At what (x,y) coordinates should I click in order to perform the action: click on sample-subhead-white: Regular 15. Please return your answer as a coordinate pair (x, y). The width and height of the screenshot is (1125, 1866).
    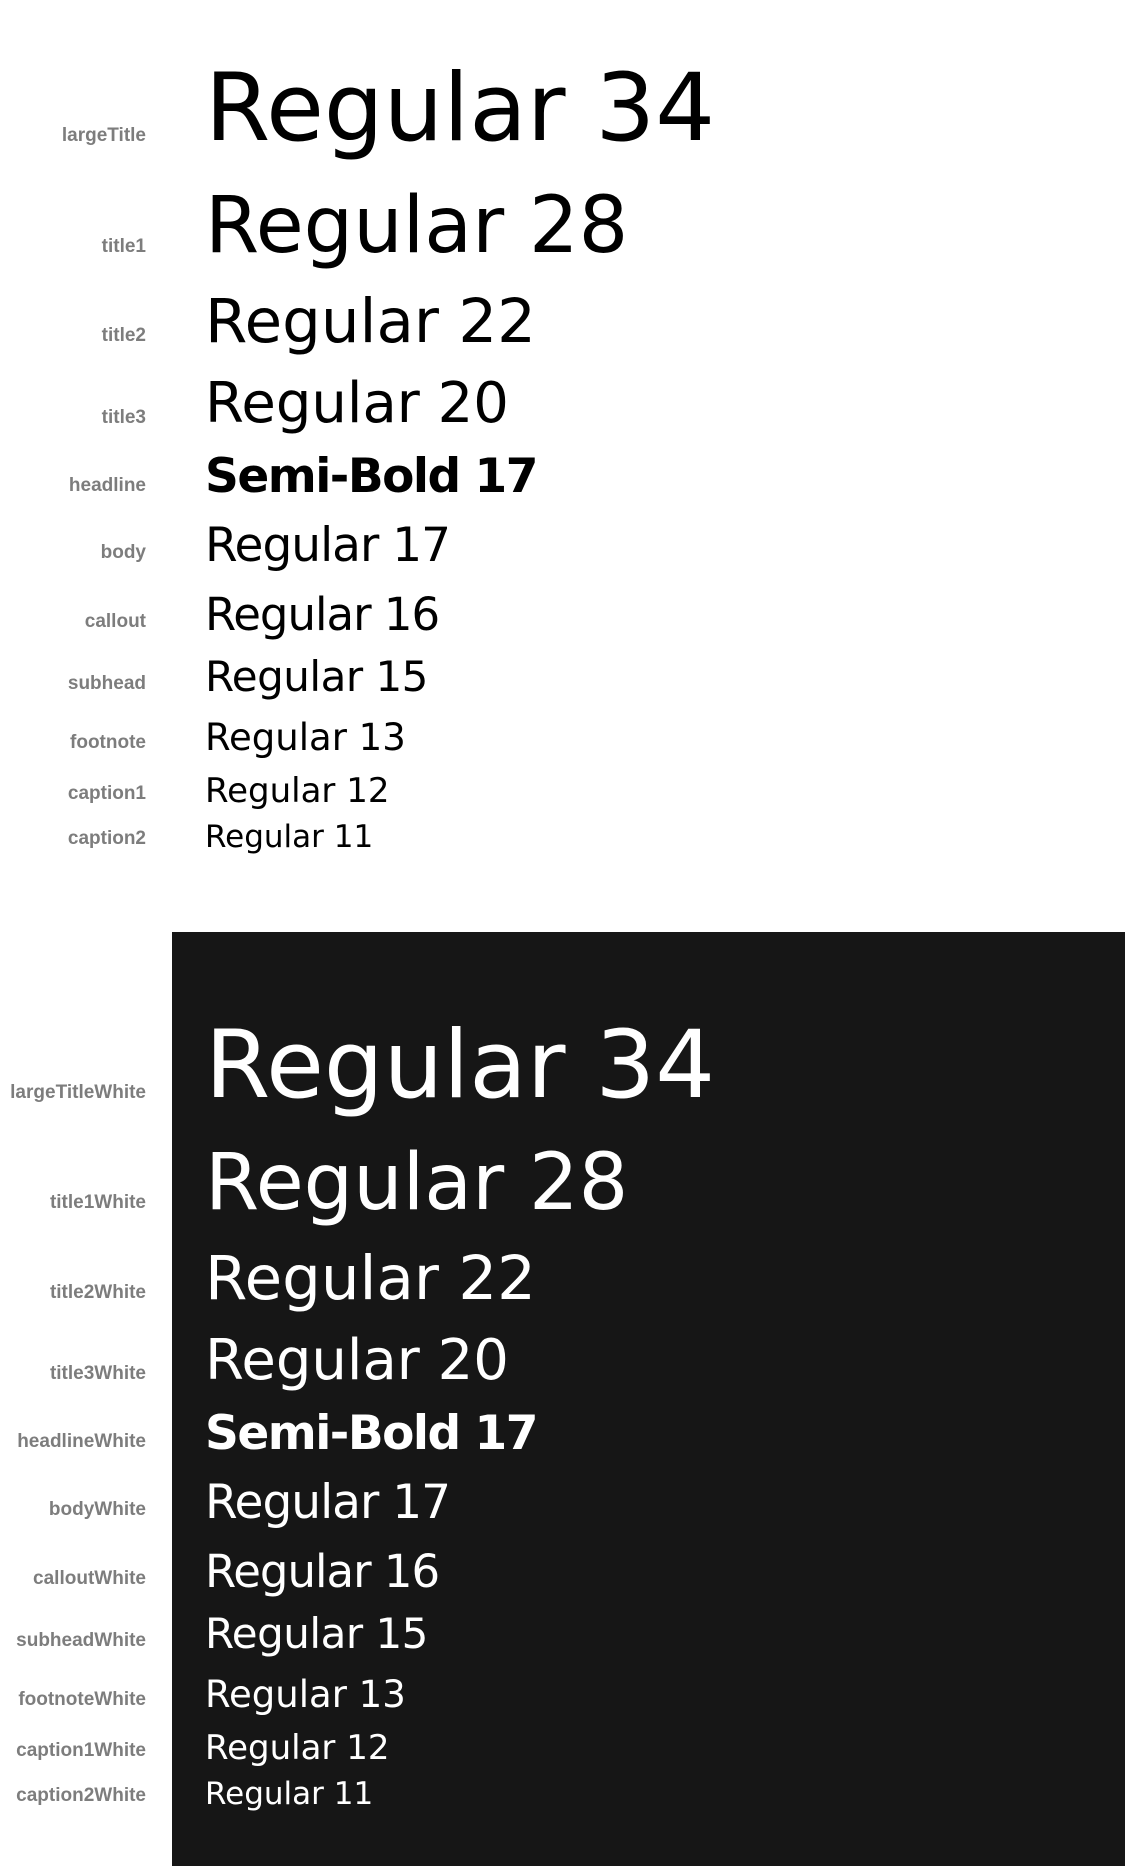
    Looking at the image, I should click on (316, 1633).